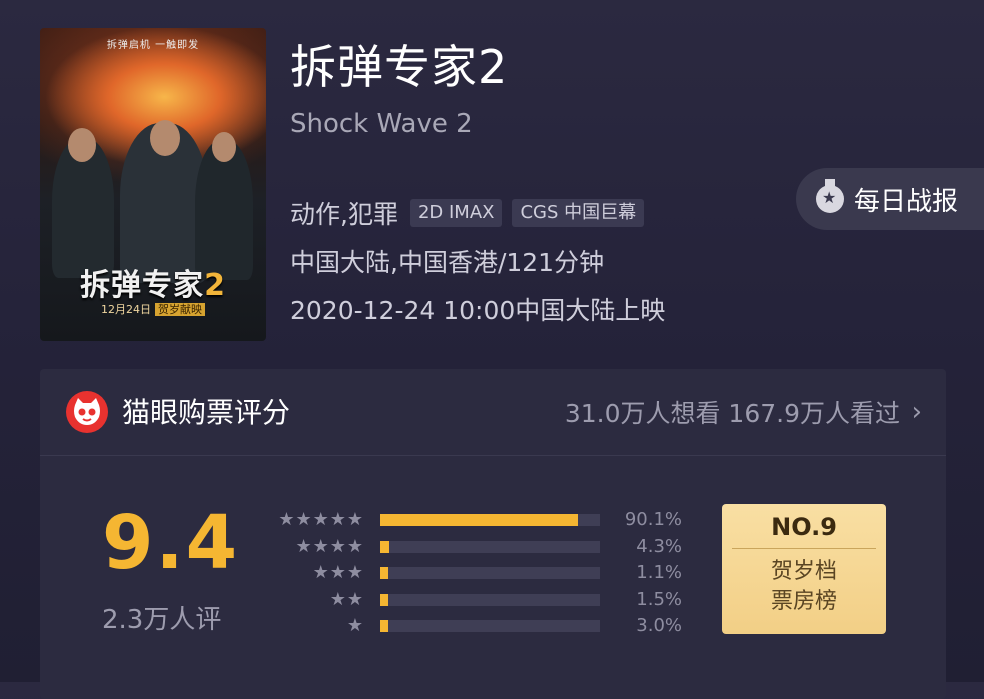  I want to click on poster-title: 拆弹专家2, so click(153, 285).